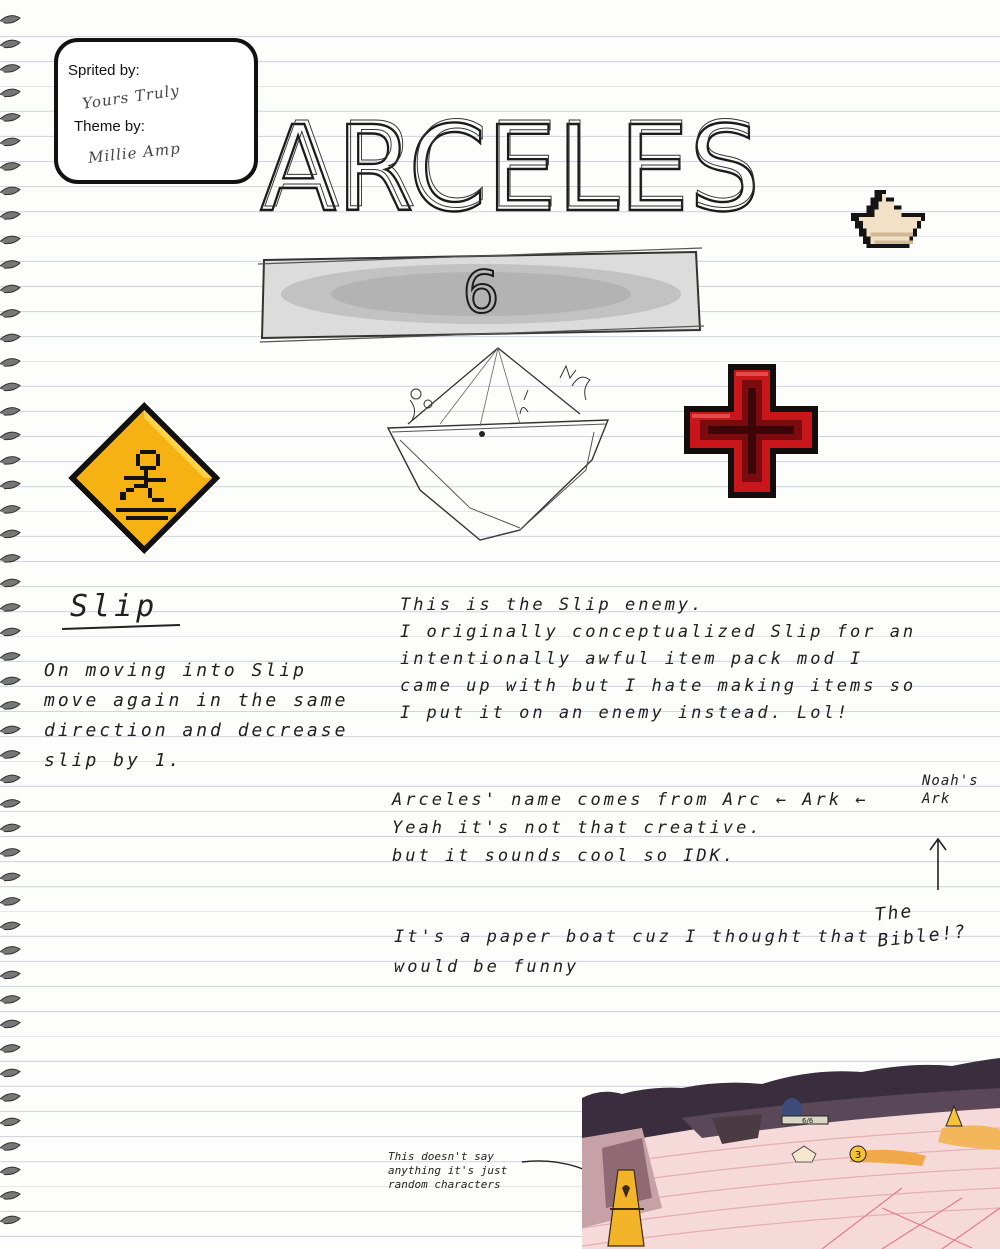 The image size is (1000, 1249). Describe the element at coordinates (791, 1153) in the screenshot. I see `game-screenshot: 6/6 3` at that location.